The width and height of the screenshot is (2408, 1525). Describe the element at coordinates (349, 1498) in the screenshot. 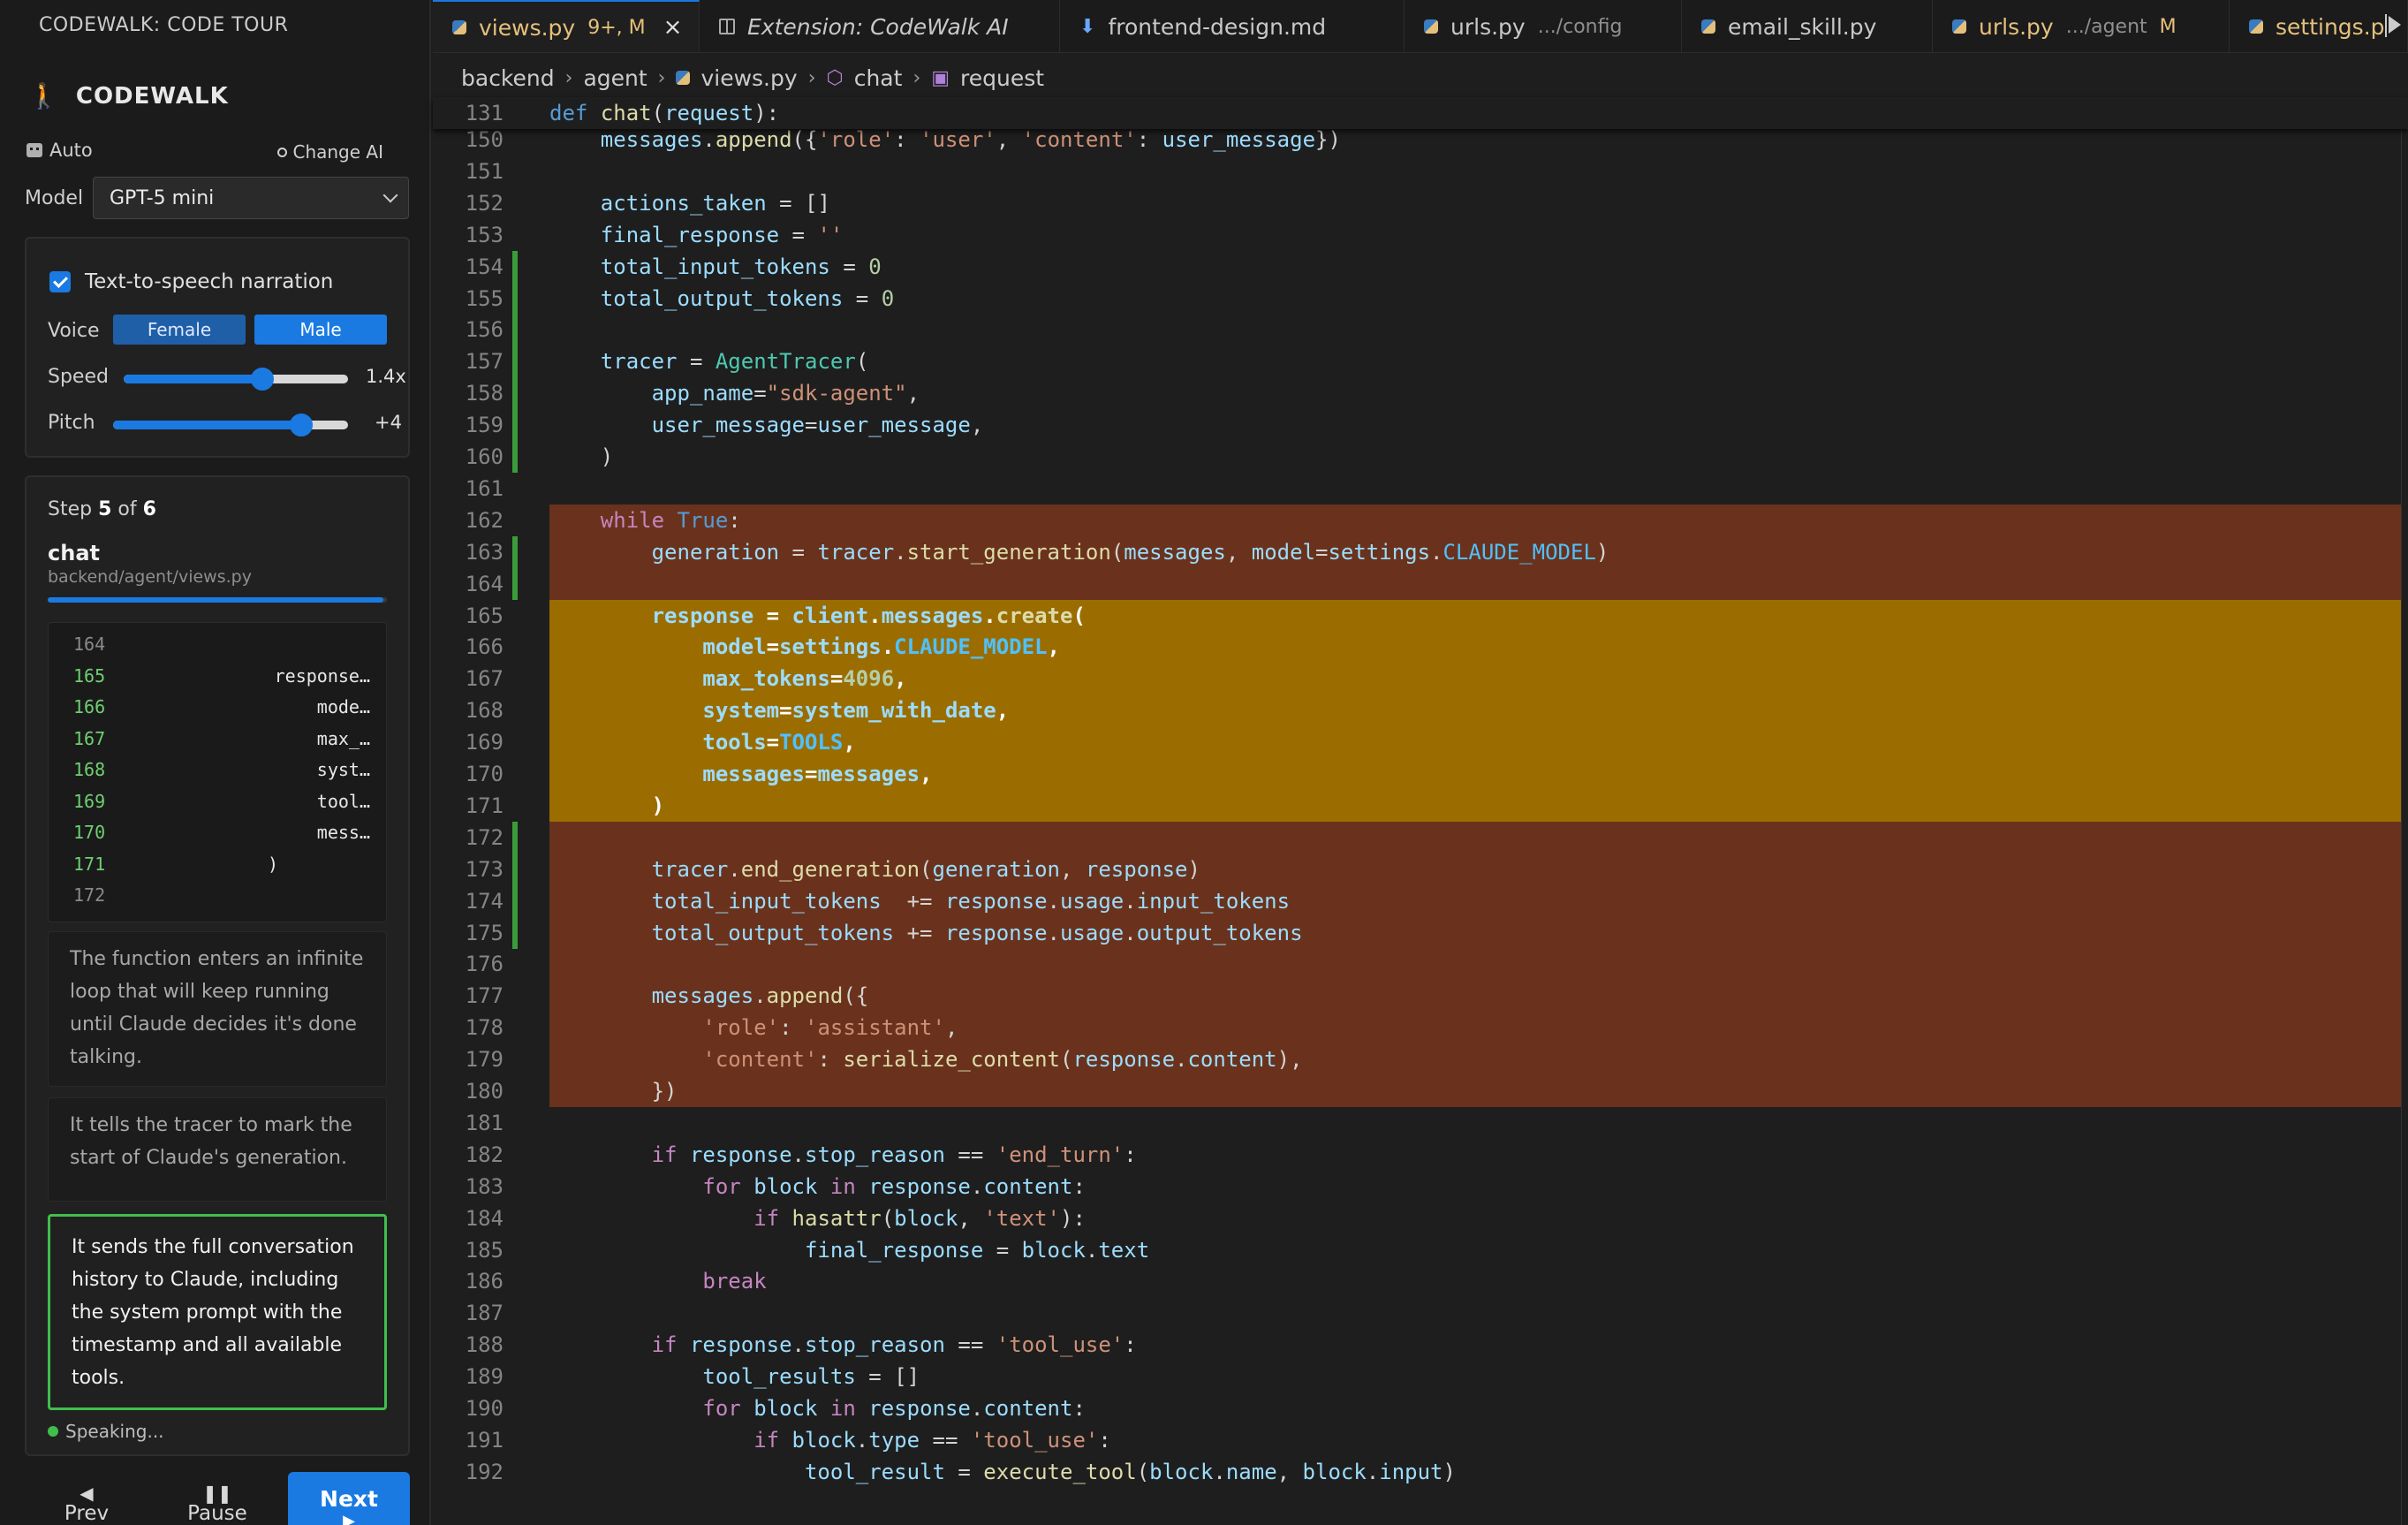

I see `next-button: Next ▶` at that location.